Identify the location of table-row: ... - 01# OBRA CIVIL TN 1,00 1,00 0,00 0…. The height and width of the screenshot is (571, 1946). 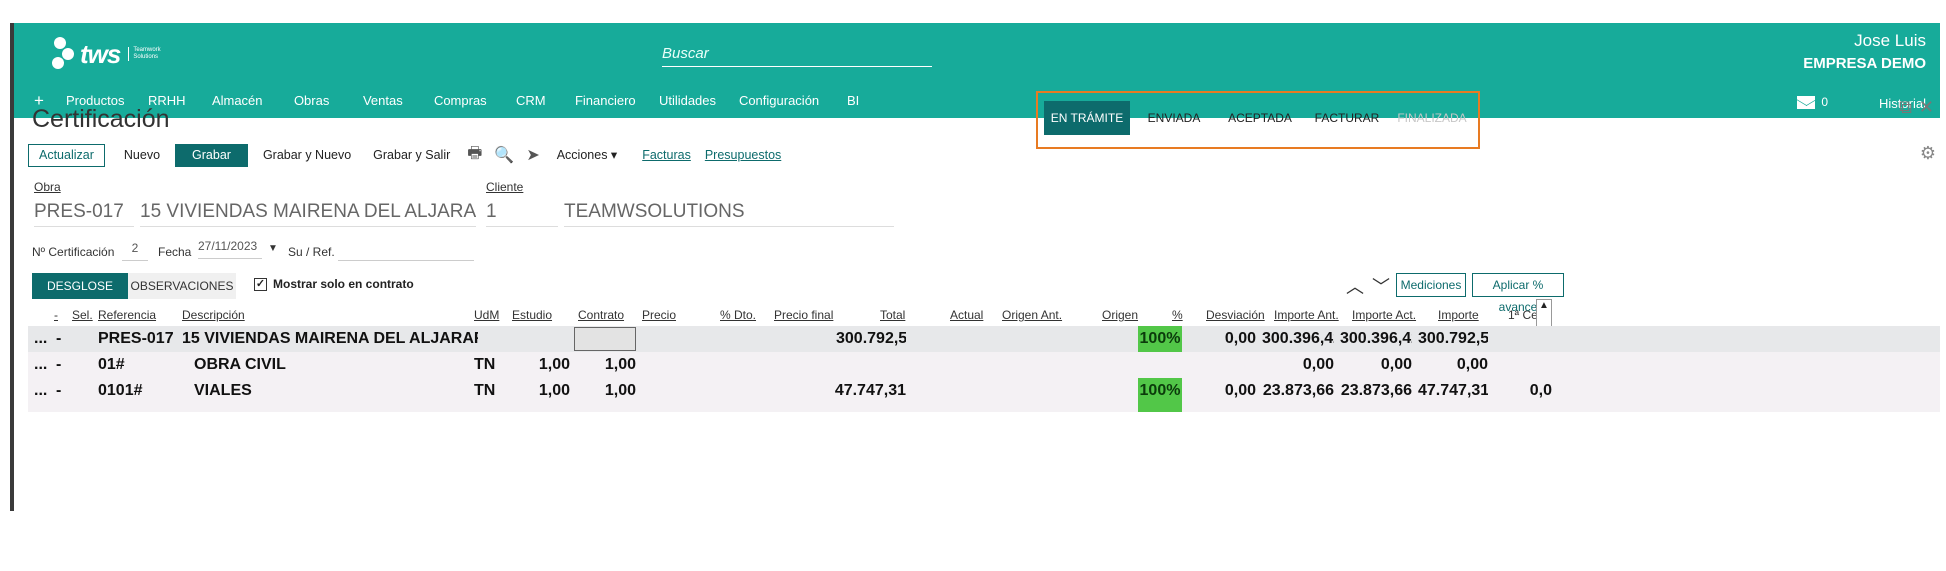
(984, 365).